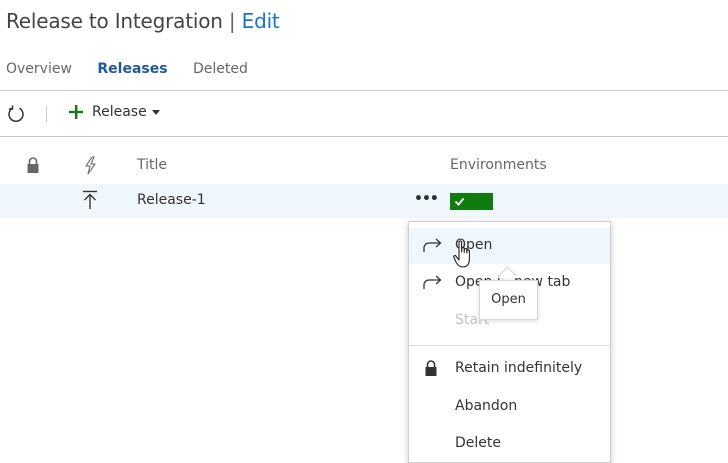  I want to click on more-actions-button: •••, so click(426, 199).